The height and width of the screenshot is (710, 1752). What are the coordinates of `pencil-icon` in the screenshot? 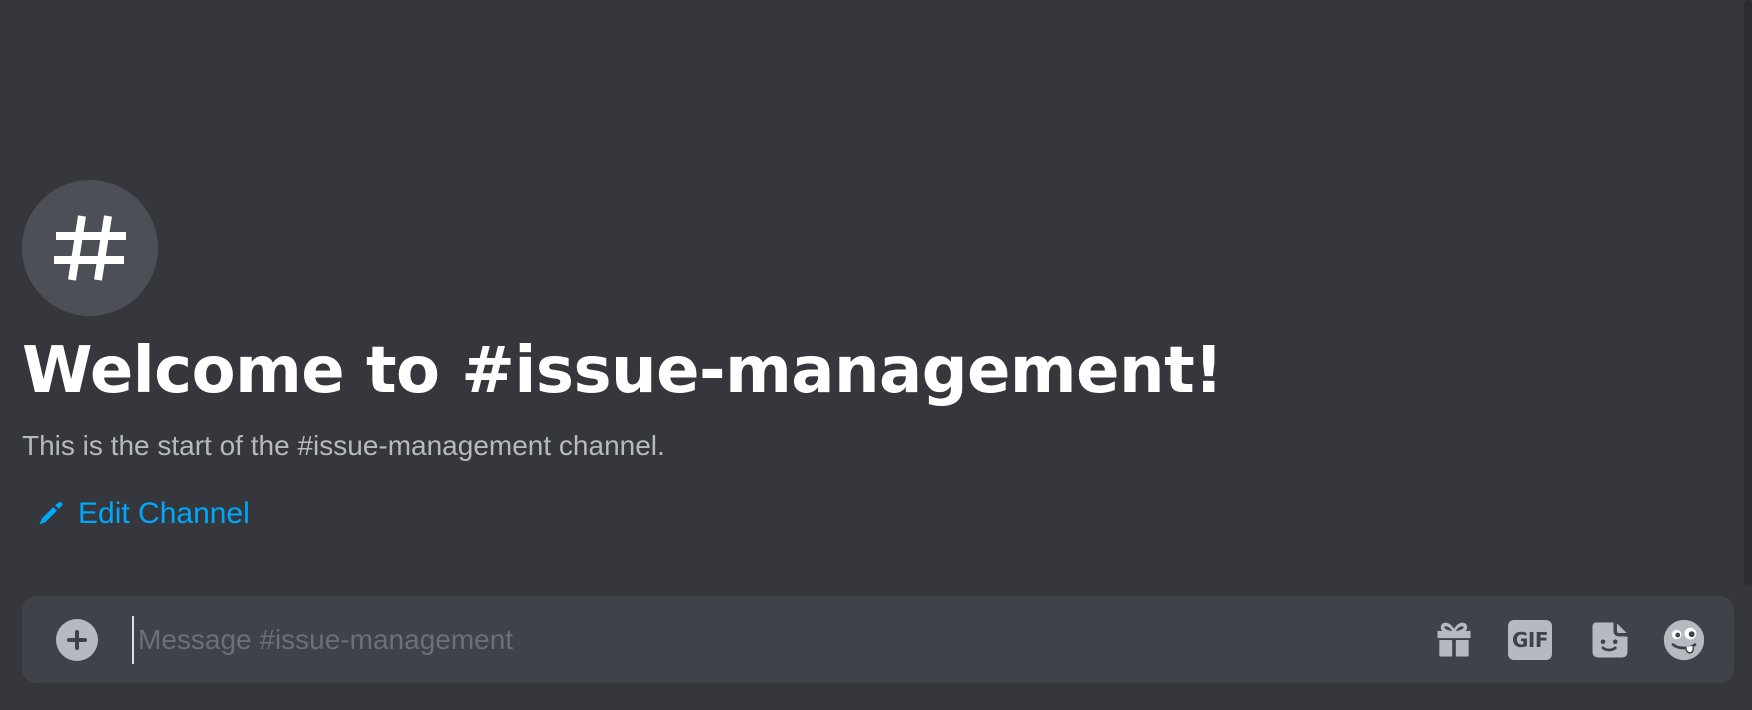 It's located at (51, 513).